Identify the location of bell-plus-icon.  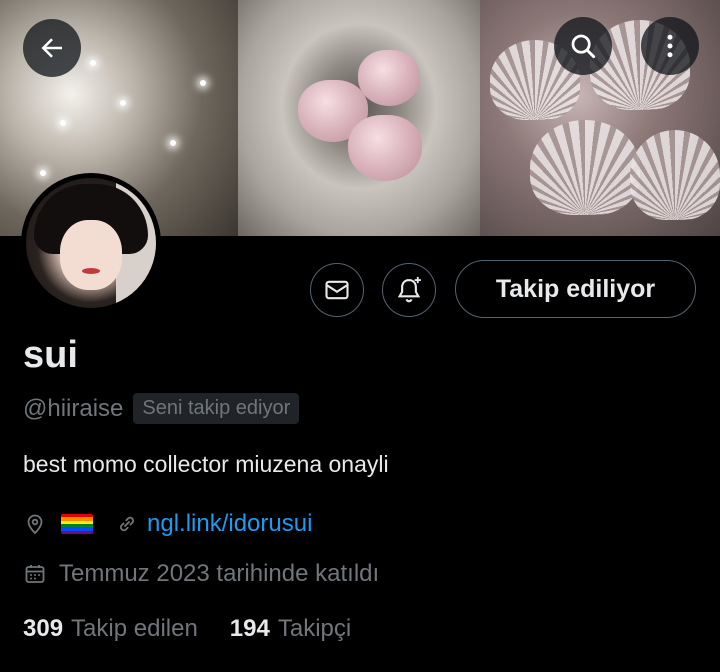
(409, 289).